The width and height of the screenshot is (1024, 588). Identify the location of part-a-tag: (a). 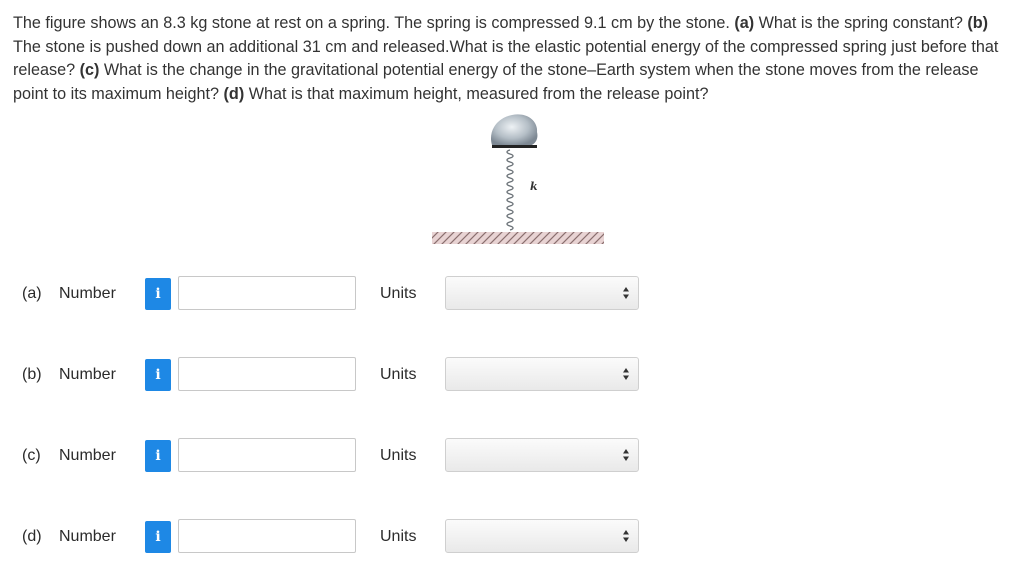
(744, 23).